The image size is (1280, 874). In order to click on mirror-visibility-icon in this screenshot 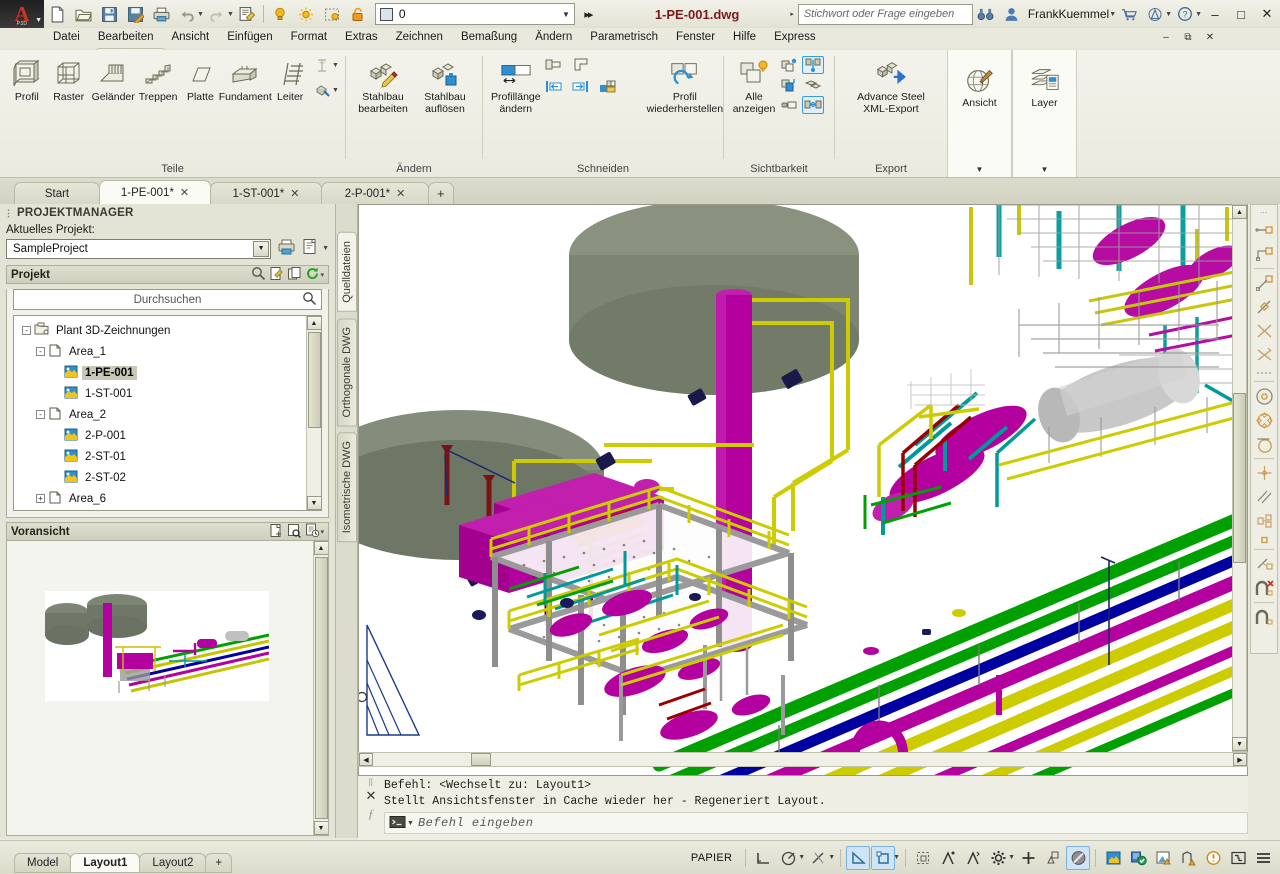, I will do `click(813, 105)`.